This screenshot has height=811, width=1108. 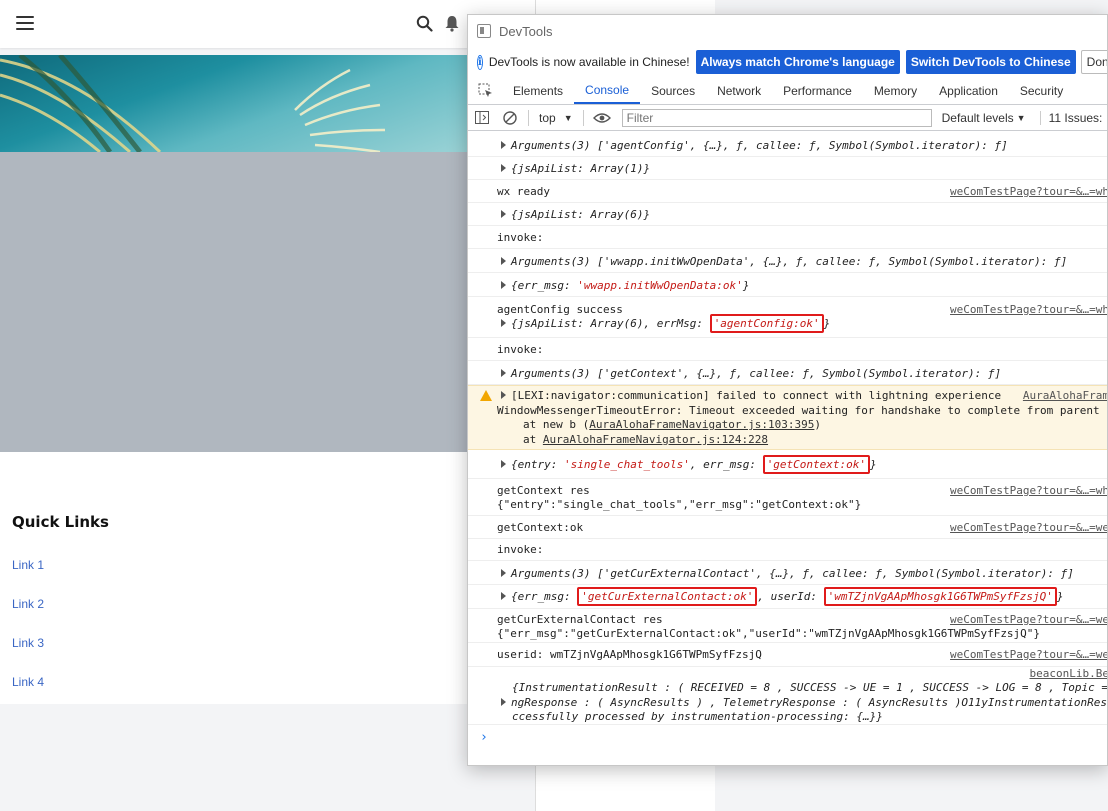 I want to click on quick-links-title: Quick Links, so click(x=60, y=522).